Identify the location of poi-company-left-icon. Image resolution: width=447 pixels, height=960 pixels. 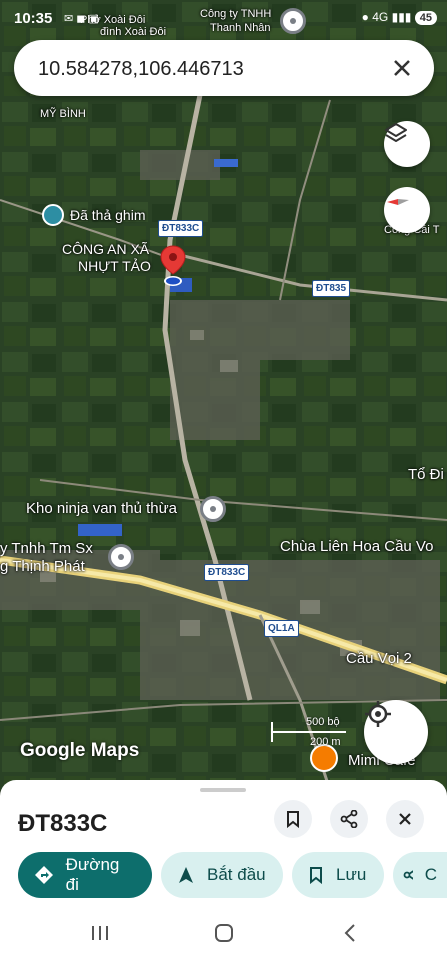
(121, 557).